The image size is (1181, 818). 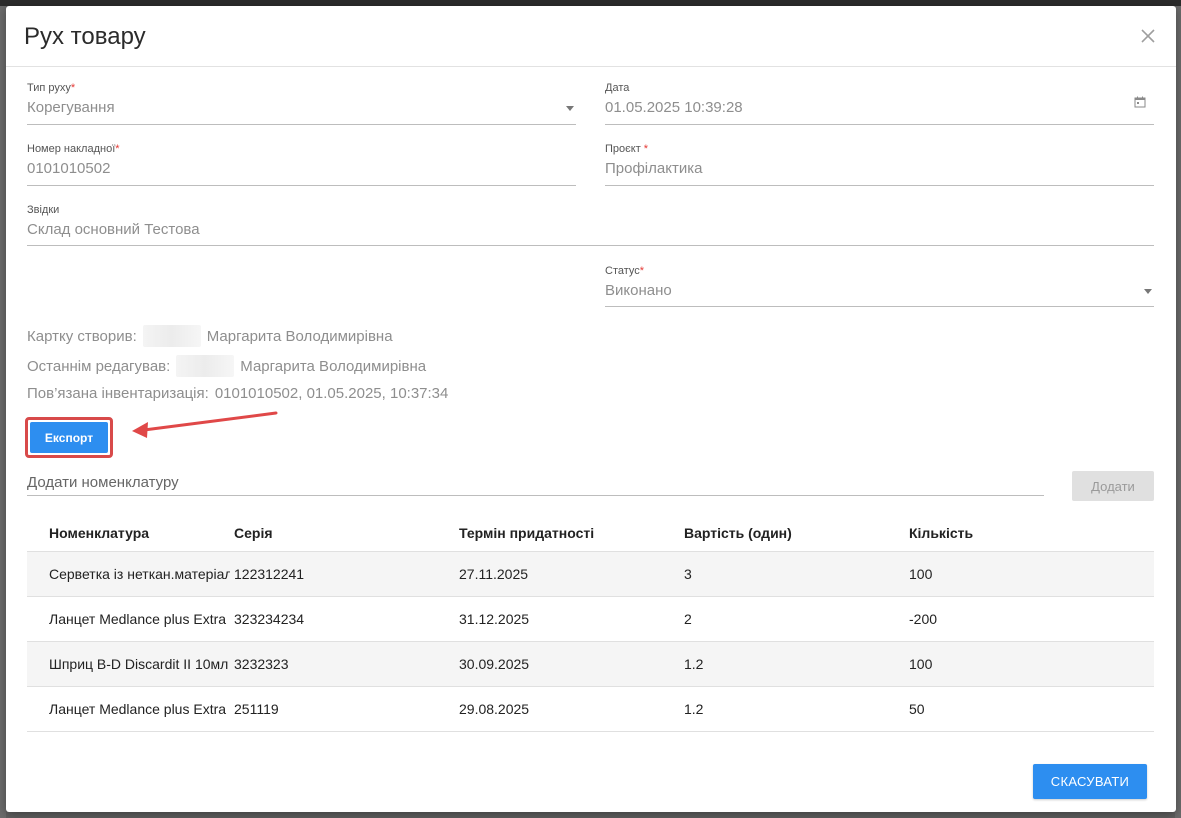 What do you see at coordinates (82, 336) in the screenshot?
I see `created-by-label: Картку створив:` at bounding box center [82, 336].